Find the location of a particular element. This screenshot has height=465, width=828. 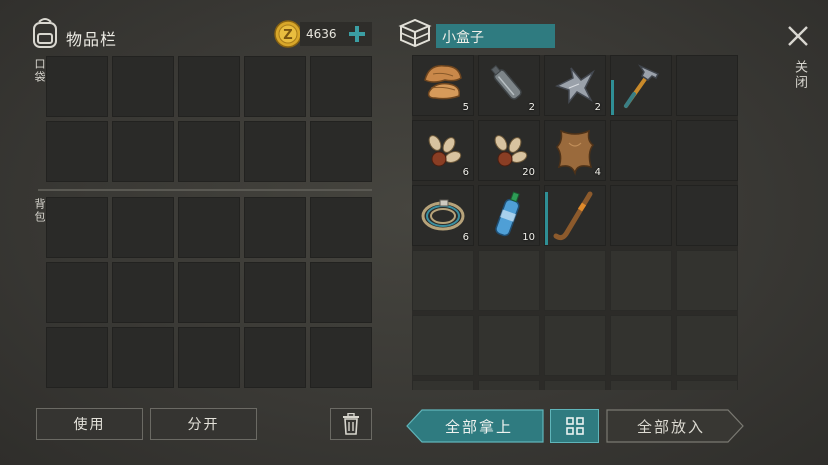

sort-grid-button is located at coordinates (574, 426).